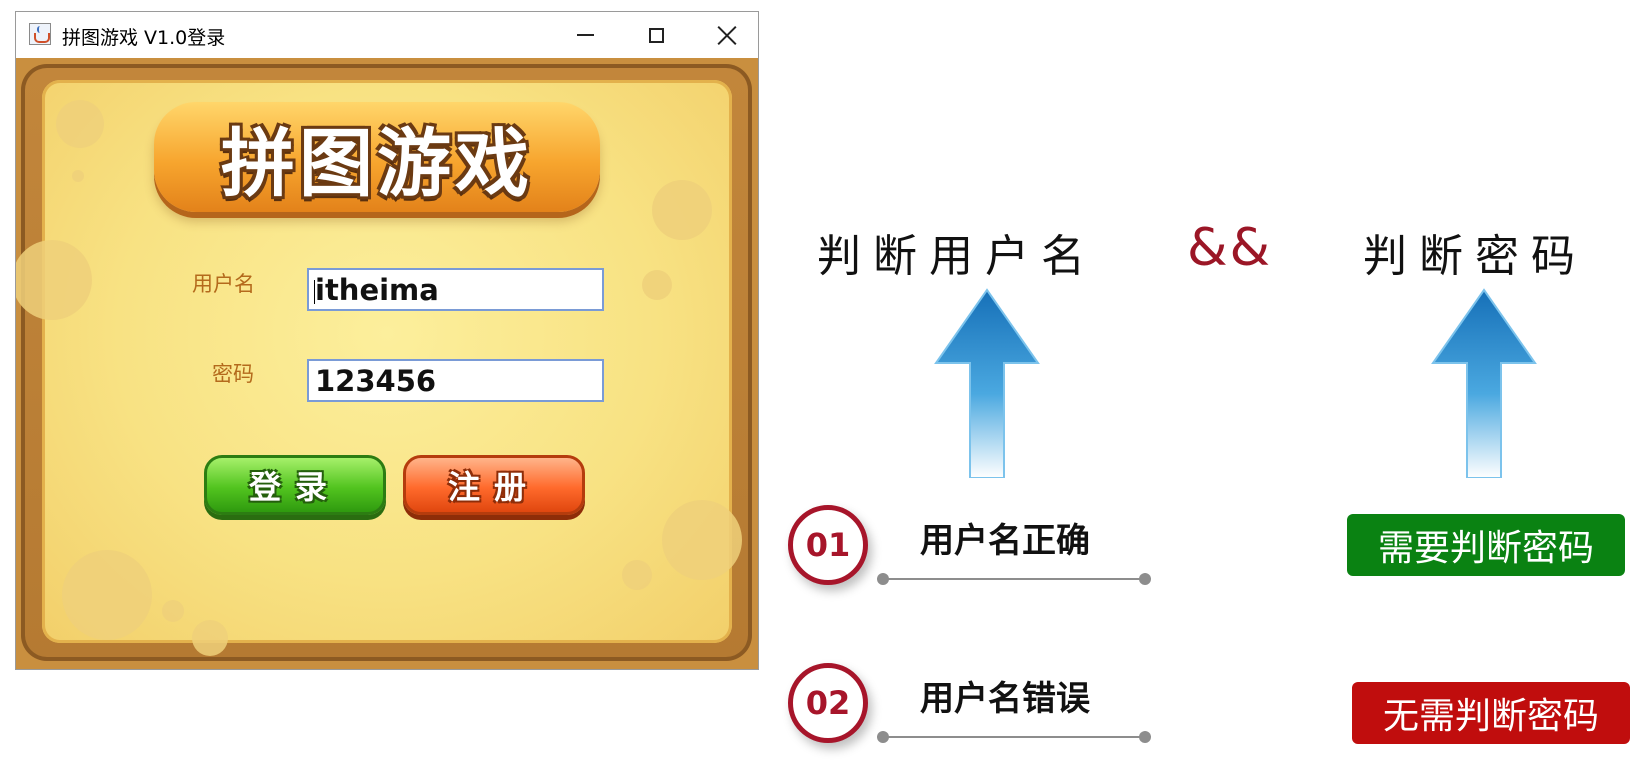 The image size is (1645, 764). Describe the element at coordinates (1230, 248) in the screenshot. I see `and-operator: &&` at that location.